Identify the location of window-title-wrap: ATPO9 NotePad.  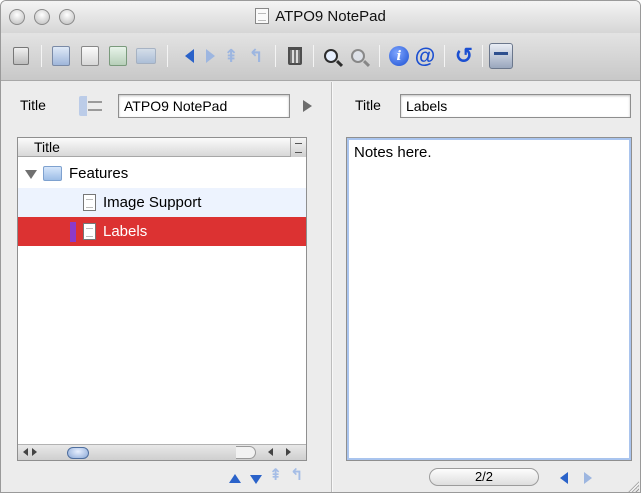
(320, 16).